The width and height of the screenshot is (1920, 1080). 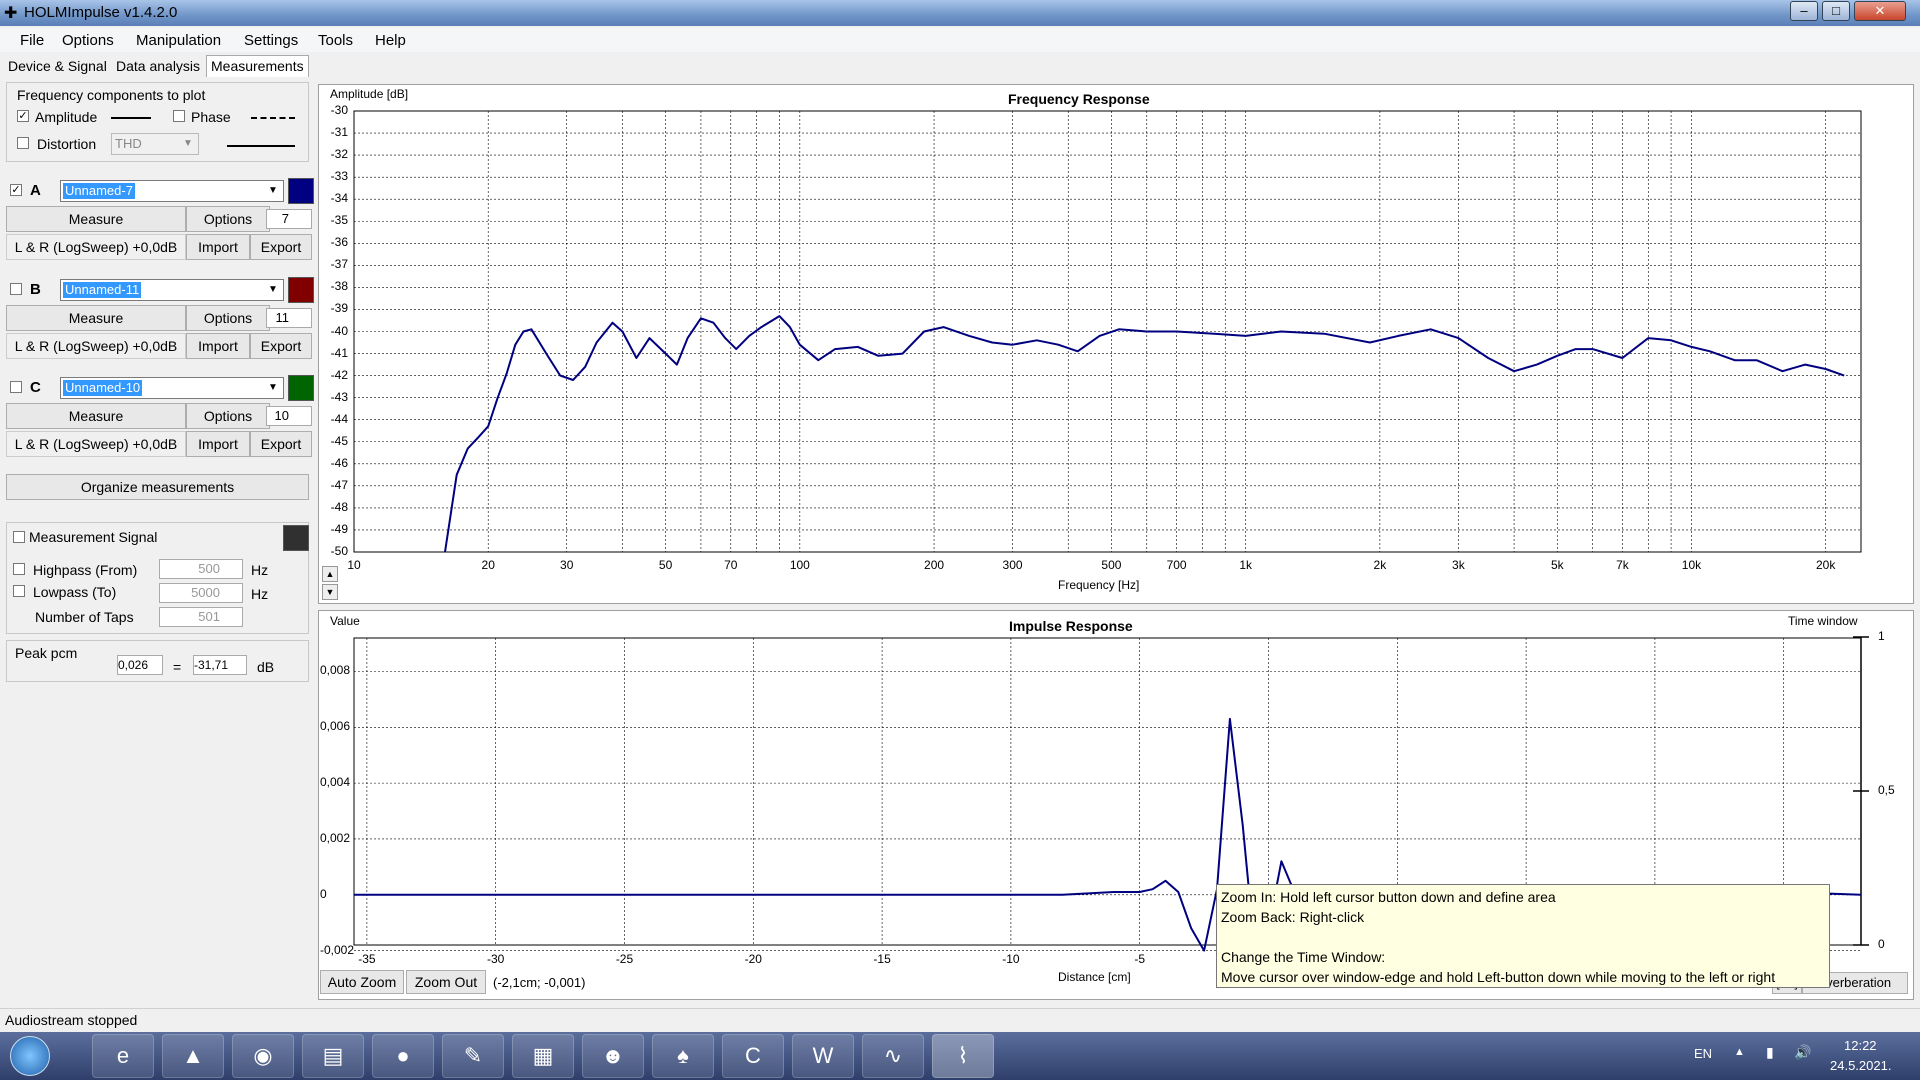 I want to click on vlc-icon: ▲, so click(x=193, y=1056).